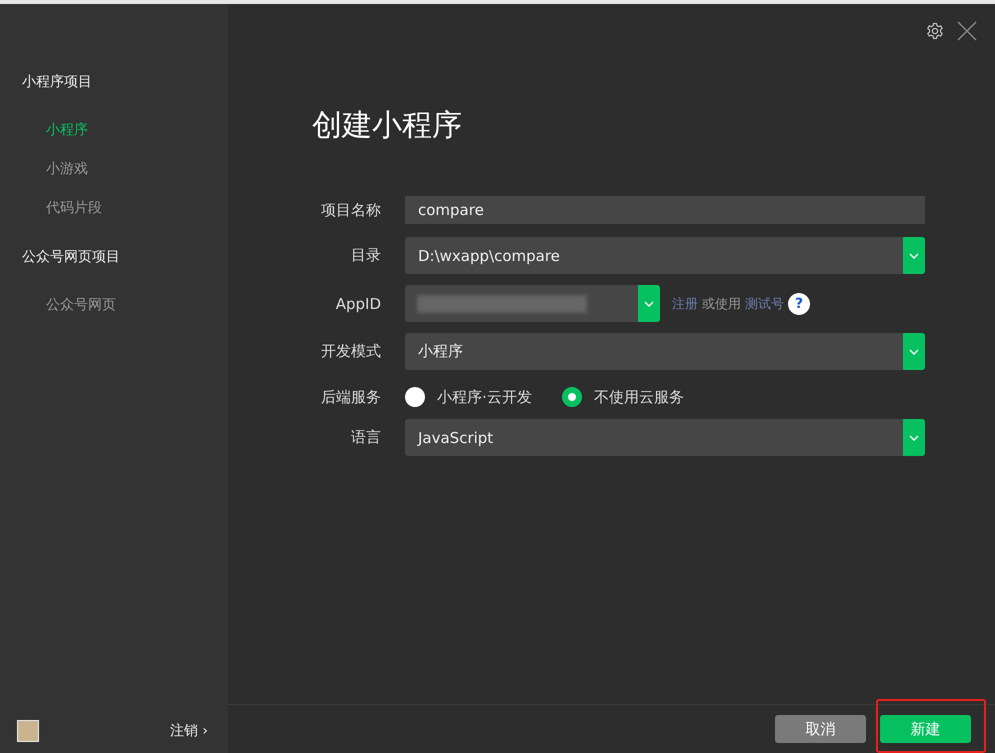 The image size is (995, 753). What do you see at coordinates (665, 210) in the screenshot?
I see `text-field: compare` at bounding box center [665, 210].